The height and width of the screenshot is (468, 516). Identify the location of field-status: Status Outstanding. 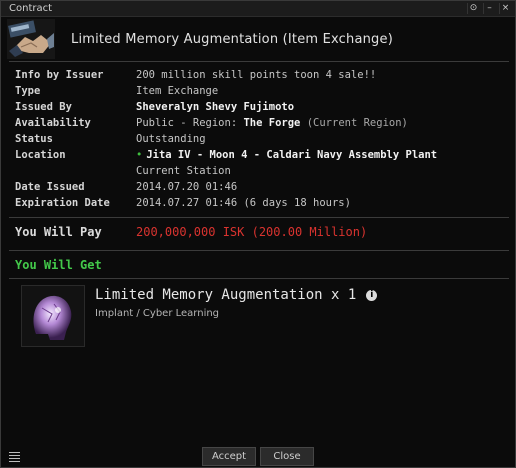
(265, 139).